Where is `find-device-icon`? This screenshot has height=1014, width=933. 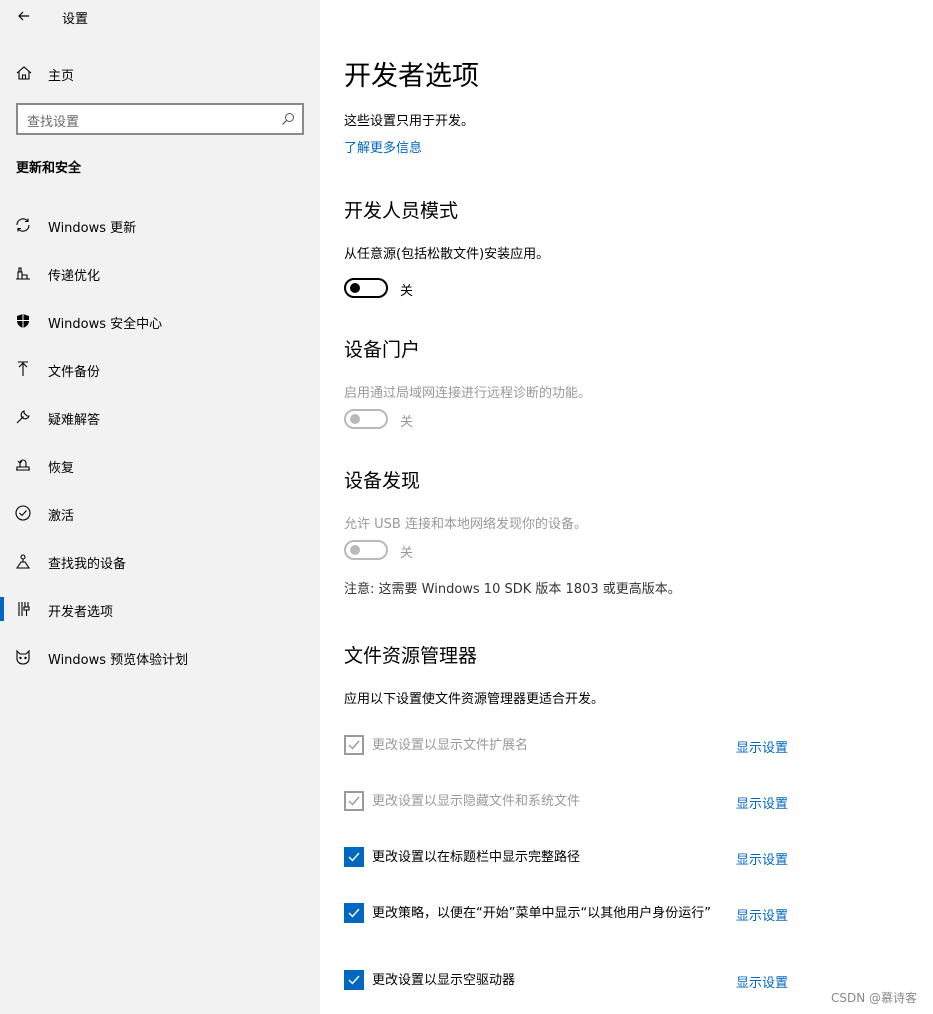 find-device-icon is located at coordinates (23, 561).